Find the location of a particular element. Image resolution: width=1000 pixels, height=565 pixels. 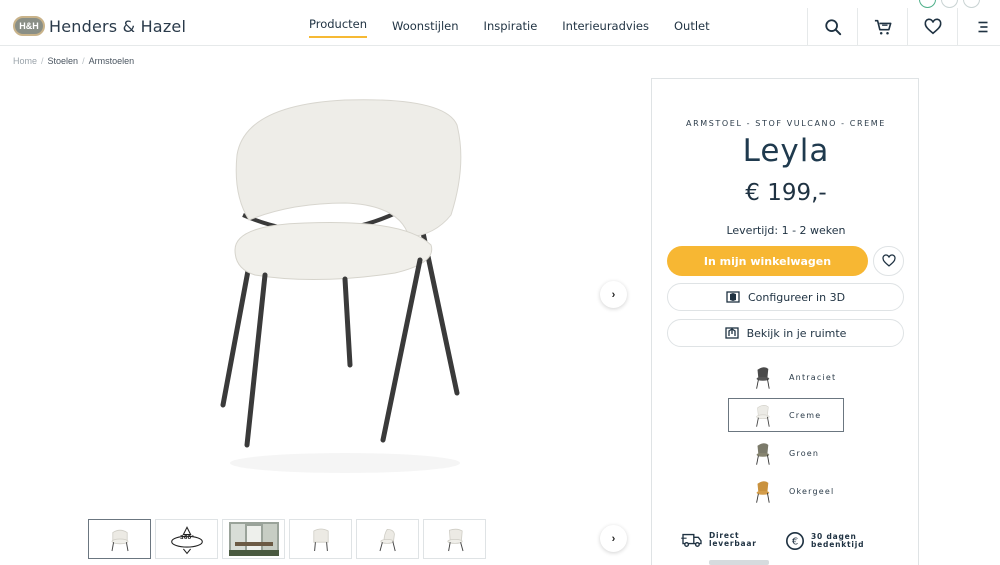

usp-faded-text is located at coordinates (739, 562).